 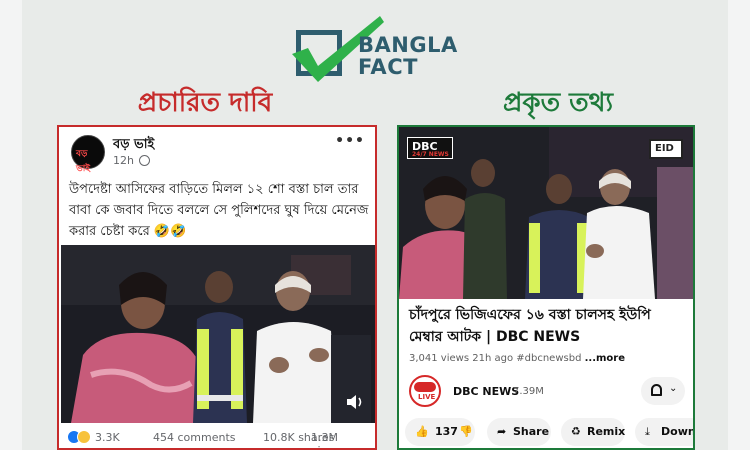 I want to click on share-icon: ➦, so click(x=502, y=431).